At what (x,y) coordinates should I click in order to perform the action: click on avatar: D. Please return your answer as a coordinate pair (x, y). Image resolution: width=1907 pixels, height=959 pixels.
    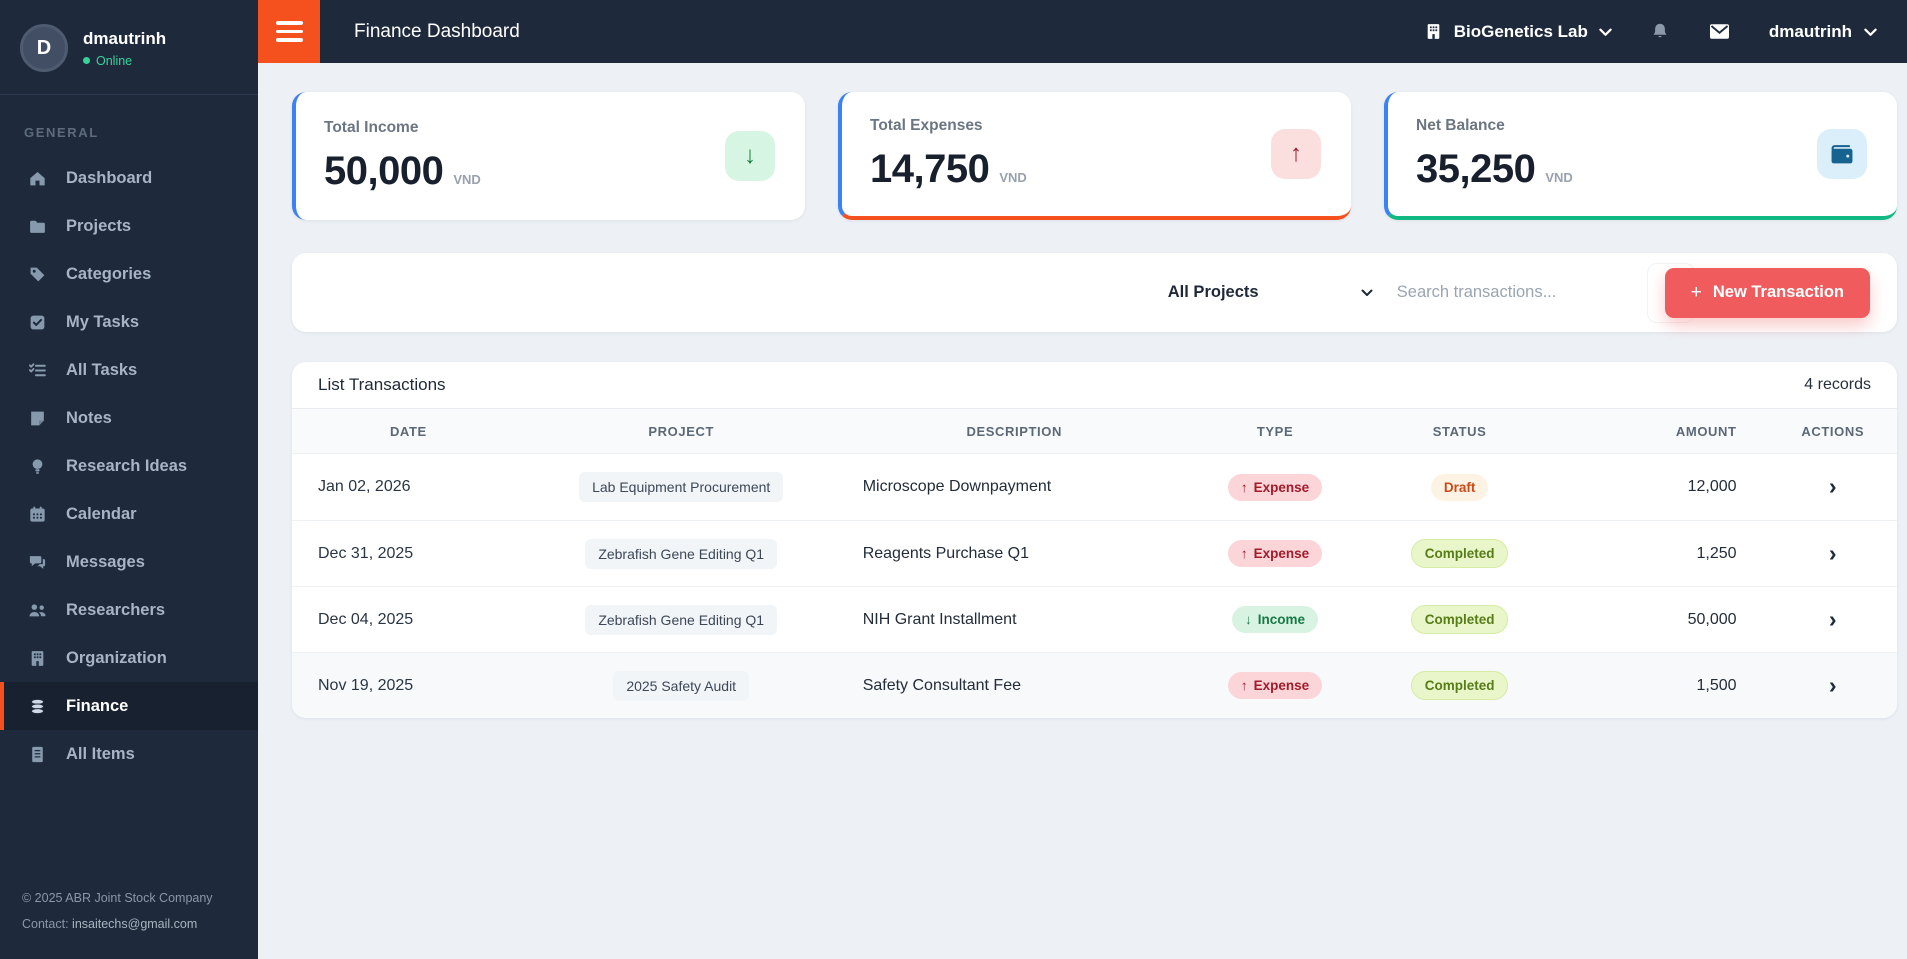
    Looking at the image, I should click on (44, 48).